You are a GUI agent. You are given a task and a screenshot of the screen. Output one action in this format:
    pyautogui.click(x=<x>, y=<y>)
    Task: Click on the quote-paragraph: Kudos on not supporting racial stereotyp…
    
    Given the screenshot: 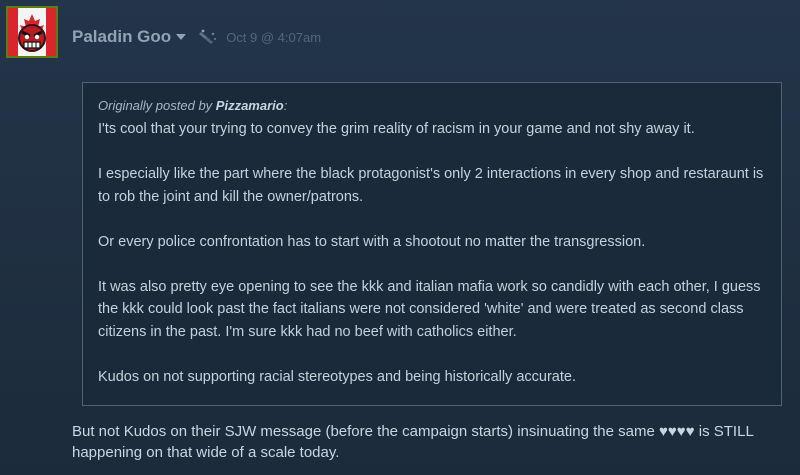 What is the action you would take?
    pyautogui.click(x=337, y=376)
    